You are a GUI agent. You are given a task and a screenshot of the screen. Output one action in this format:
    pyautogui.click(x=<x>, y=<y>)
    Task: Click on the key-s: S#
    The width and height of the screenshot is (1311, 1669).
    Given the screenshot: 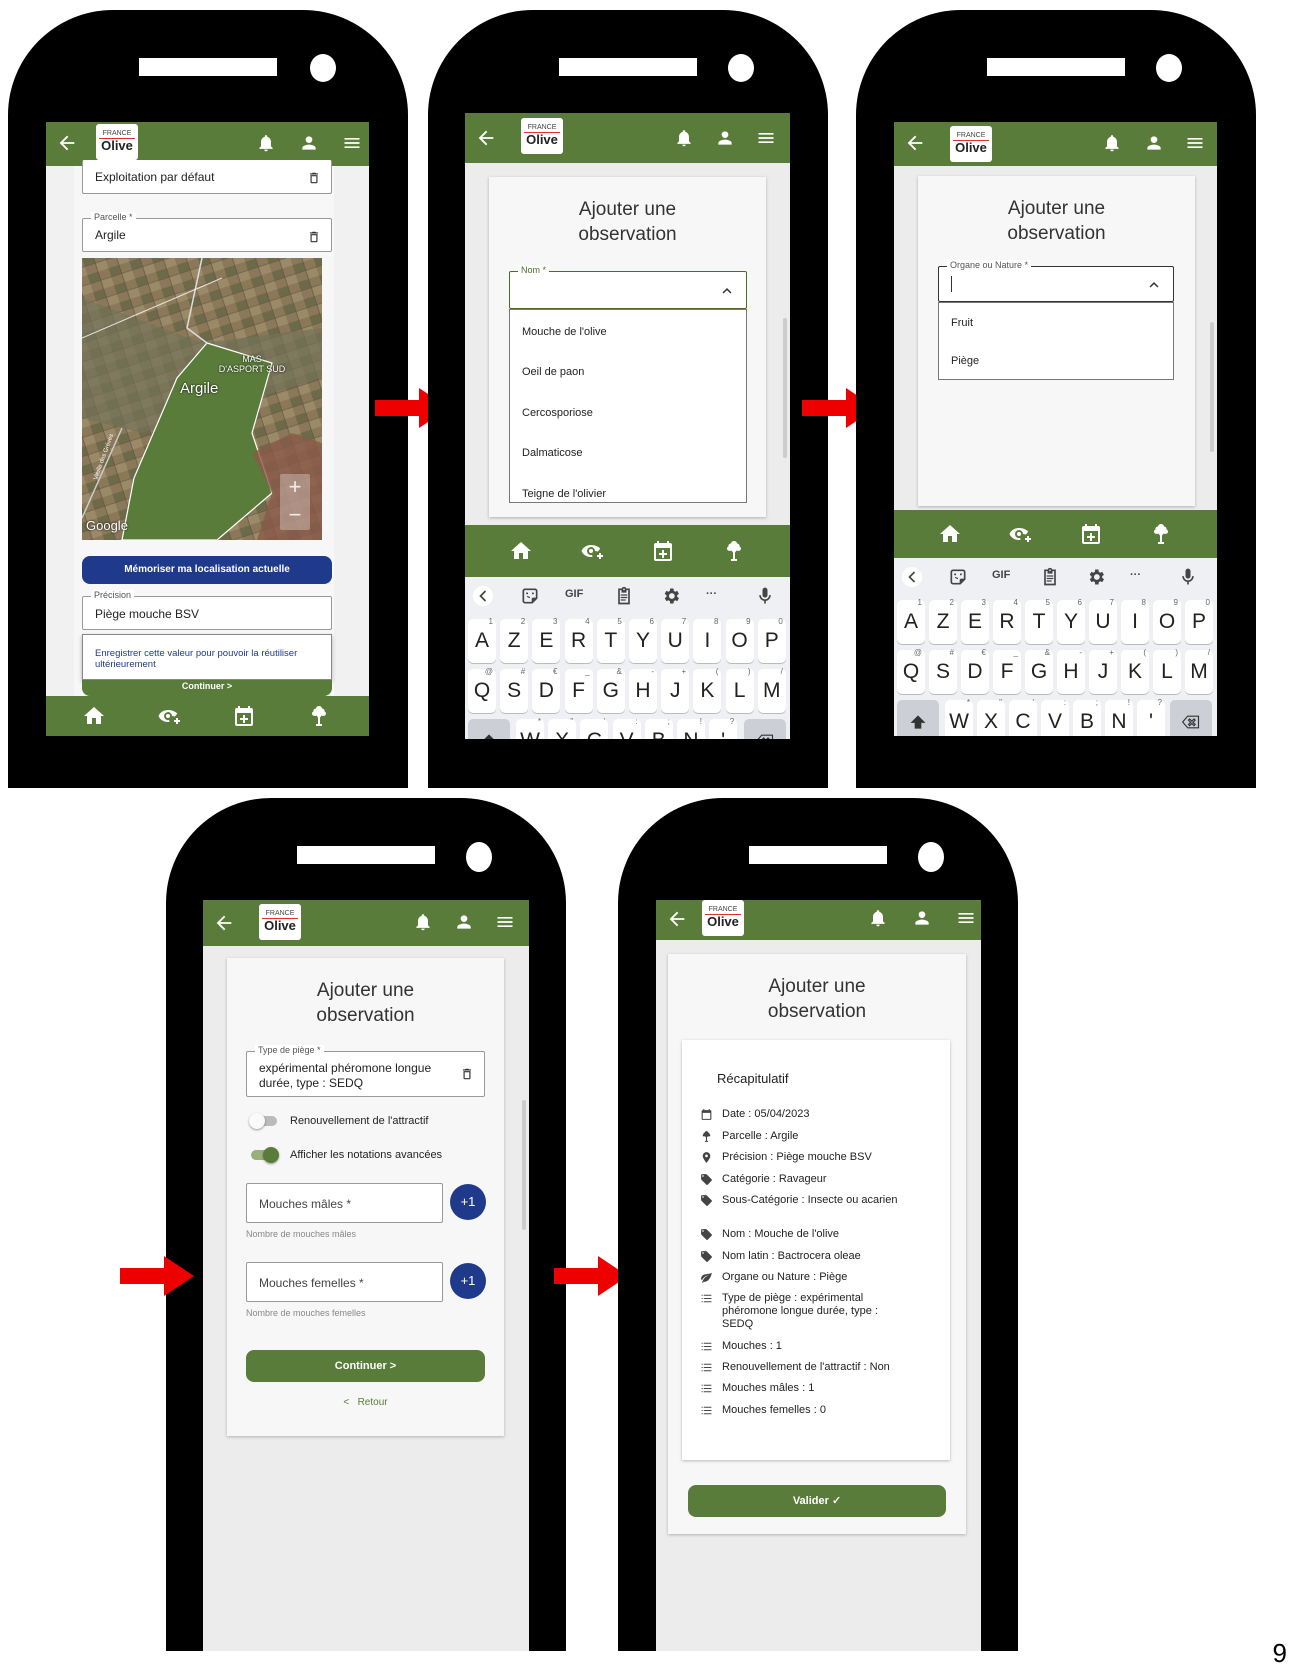 What is the action you would take?
    pyautogui.click(x=943, y=672)
    